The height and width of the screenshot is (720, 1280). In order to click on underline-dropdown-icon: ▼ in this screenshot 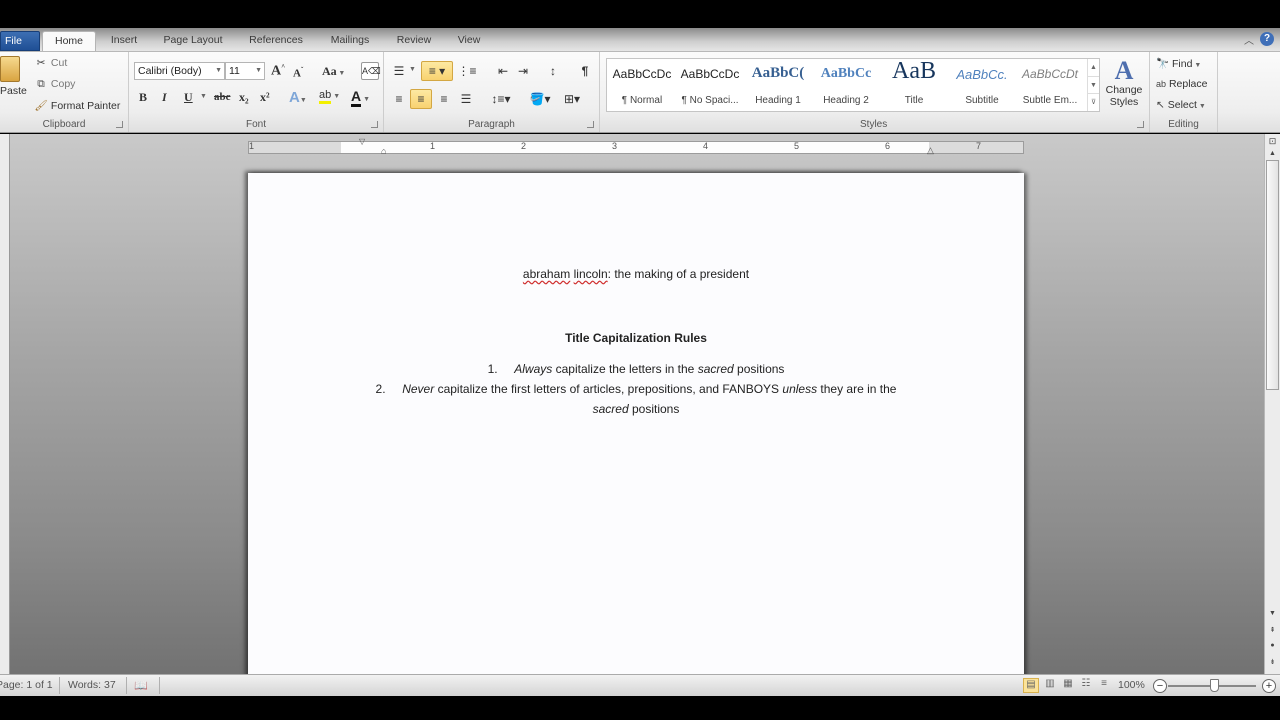, I will do `click(203, 96)`.